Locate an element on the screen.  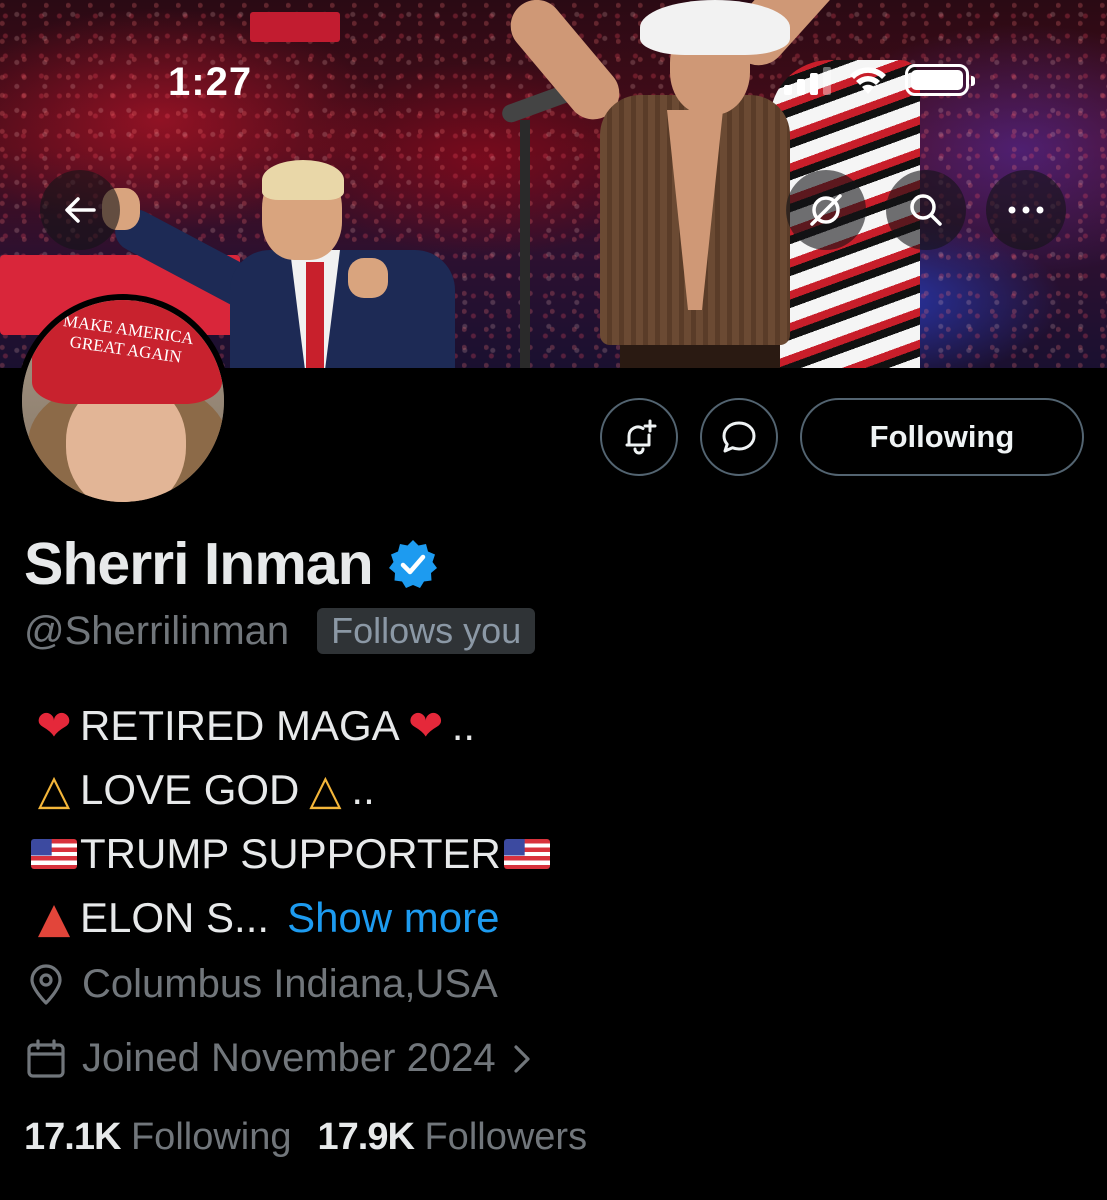
search-button is located at coordinates (926, 210).